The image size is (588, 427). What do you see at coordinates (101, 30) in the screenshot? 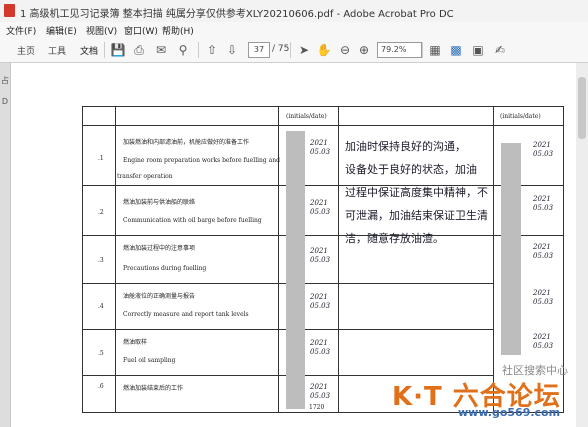
I see `menu-view: 视图(V)` at bounding box center [101, 30].